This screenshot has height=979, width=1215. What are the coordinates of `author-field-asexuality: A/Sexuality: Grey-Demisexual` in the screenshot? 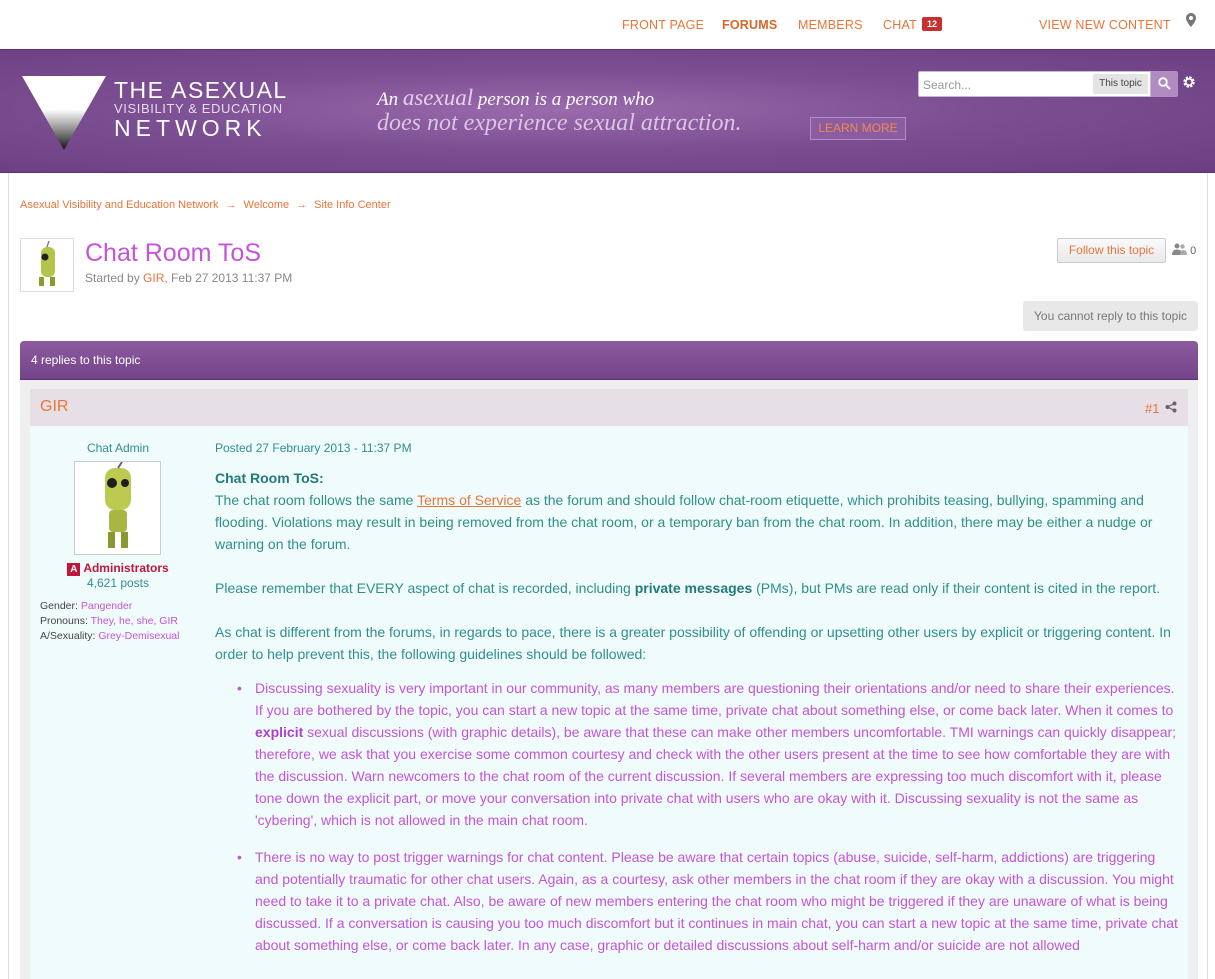 It's located at (109, 636).